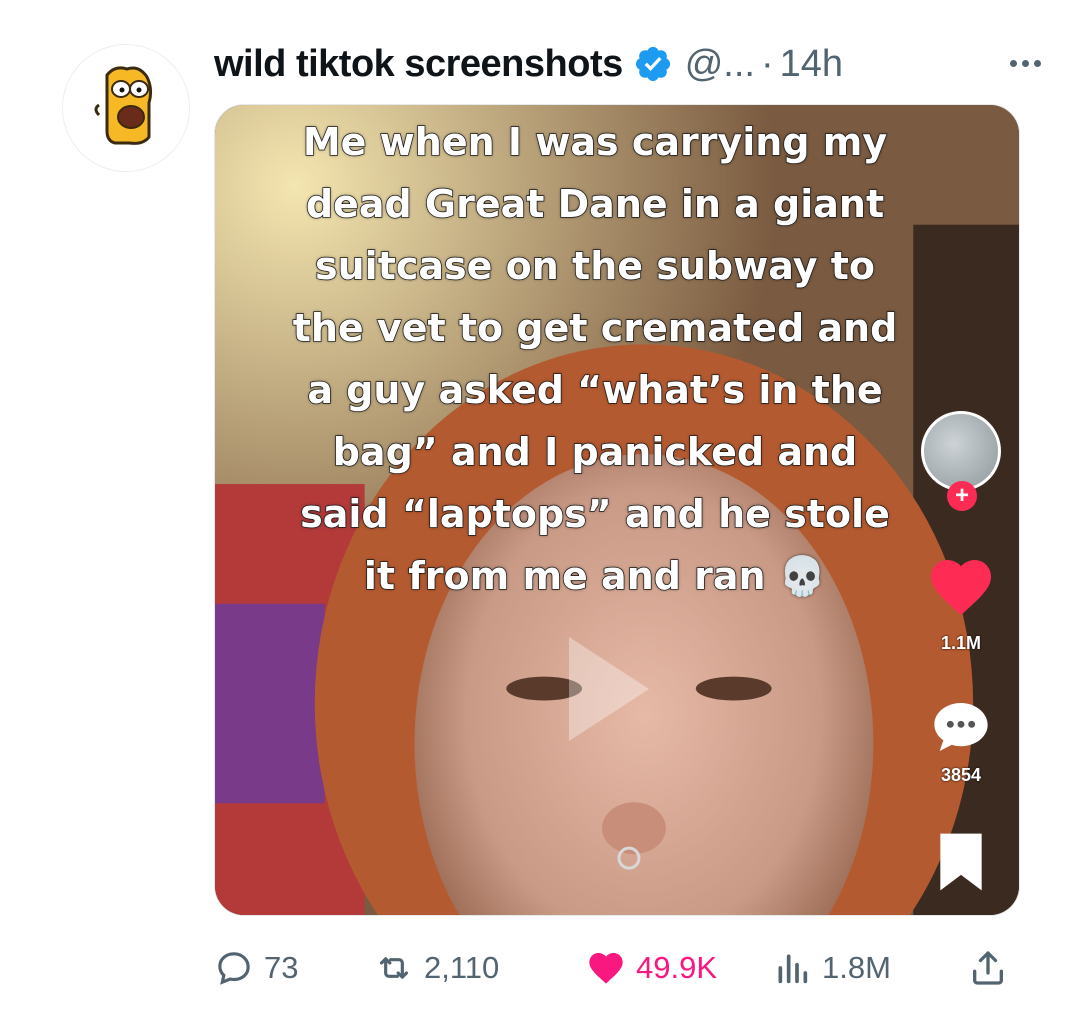  What do you see at coordinates (595, 328) in the screenshot?
I see `caption-line: the vet to get cremated and` at bounding box center [595, 328].